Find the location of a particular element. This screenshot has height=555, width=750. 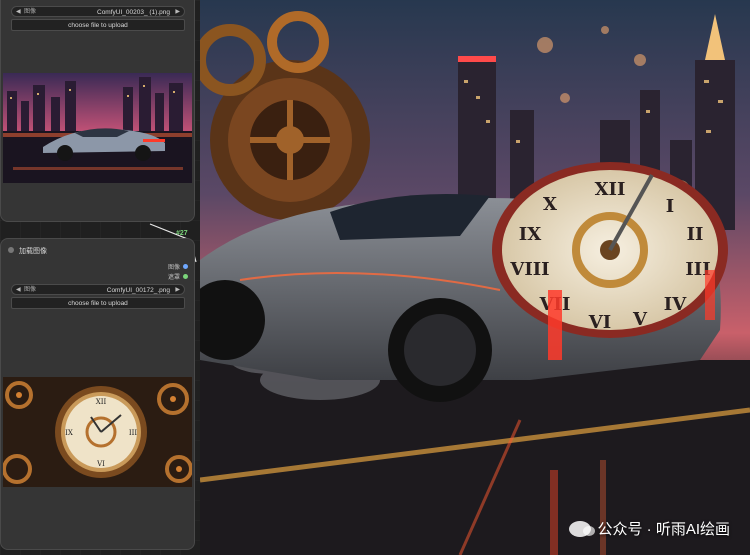

svg-text: IV is located at coordinates (675, 304).